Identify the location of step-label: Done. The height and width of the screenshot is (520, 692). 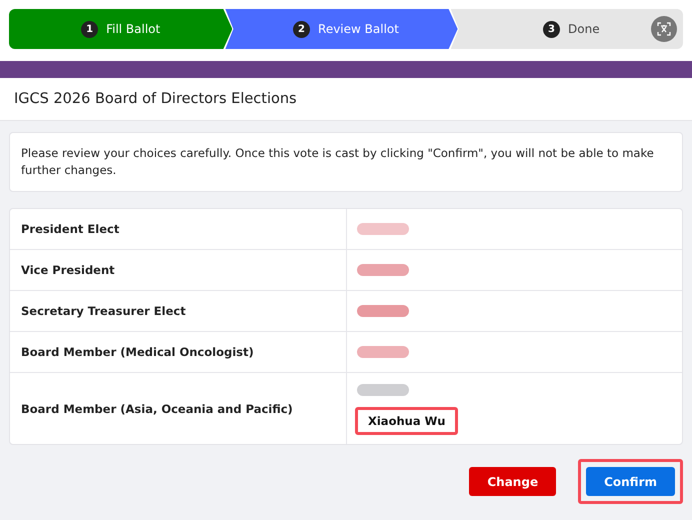
(584, 29).